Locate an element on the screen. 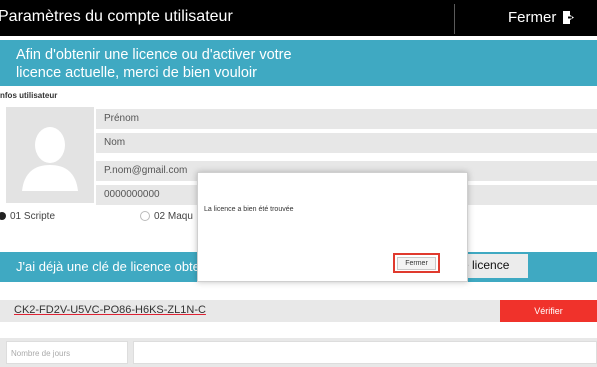  close-window-button: Fermer is located at coordinates (542, 17).